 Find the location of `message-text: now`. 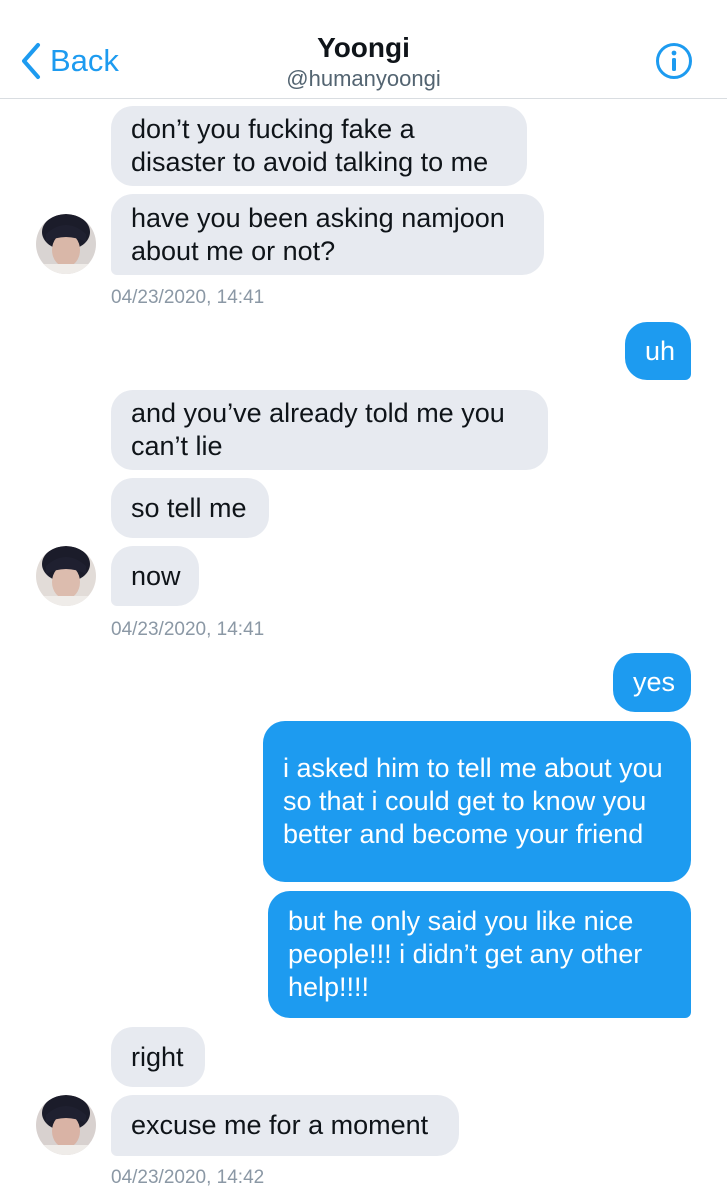

message-text: now is located at coordinates (156, 575).